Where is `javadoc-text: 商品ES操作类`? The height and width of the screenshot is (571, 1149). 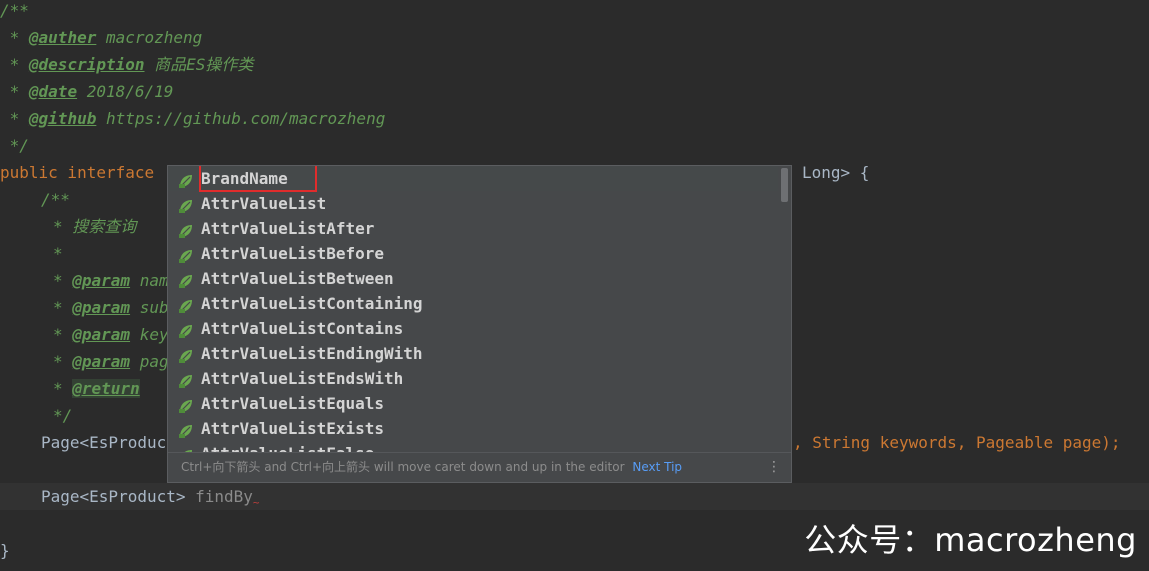
javadoc-text: 商品ES操作类 is located at coordinates (199, 64).